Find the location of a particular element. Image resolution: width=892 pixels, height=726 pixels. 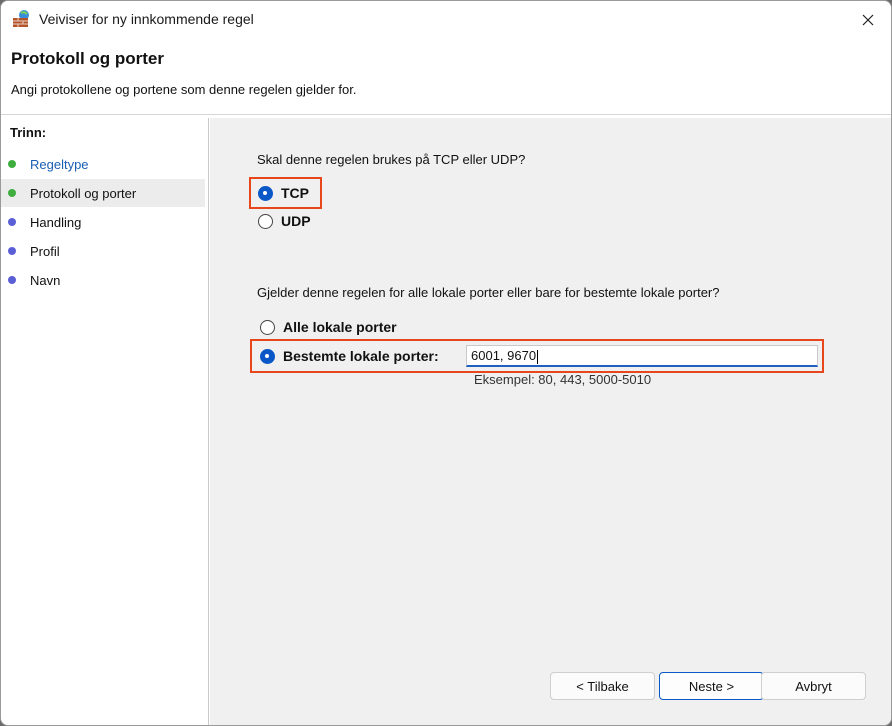

title-bar: Veiviser for ny innkommende regel is located at coordinates (446, 20).